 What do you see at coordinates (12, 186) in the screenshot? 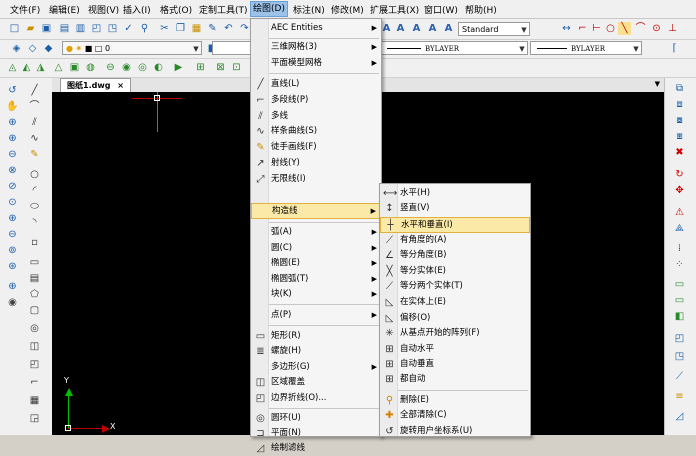
I see `zoom-scale-icon: ⊘` at bounding box center [12, 186].